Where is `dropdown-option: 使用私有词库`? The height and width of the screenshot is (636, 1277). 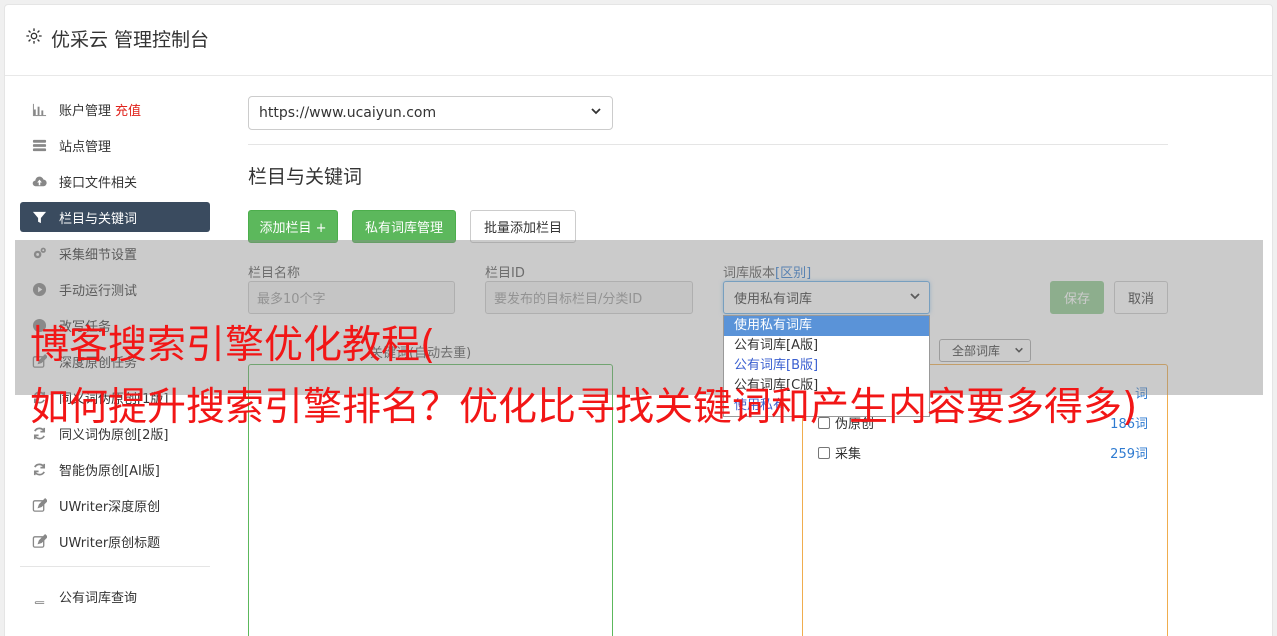
dropdown-option: 使用私有词库 is located at coordinates (826, 326).